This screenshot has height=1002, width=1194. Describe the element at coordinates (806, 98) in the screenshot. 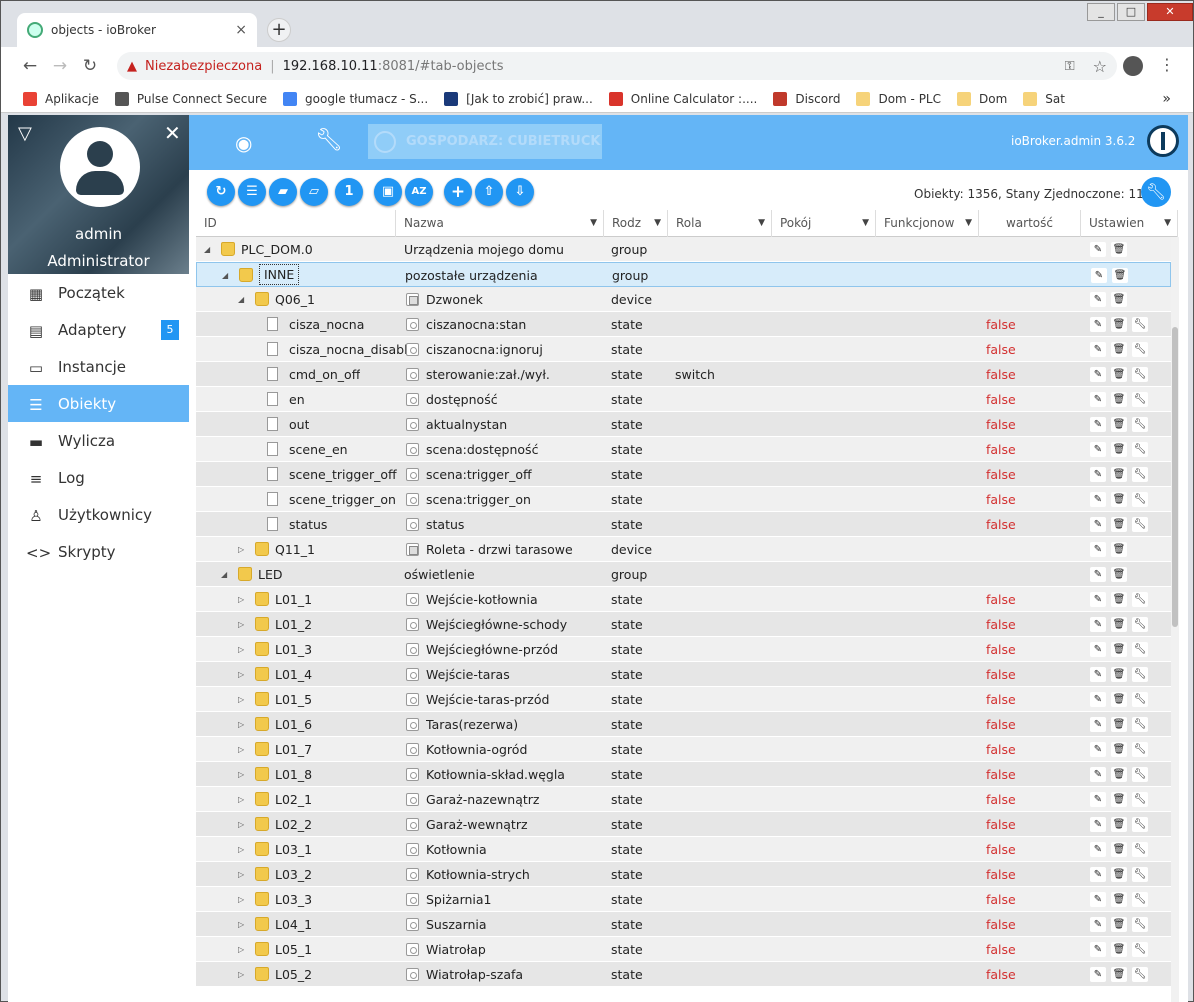

I see `bookmark-item: Discord` at that location.